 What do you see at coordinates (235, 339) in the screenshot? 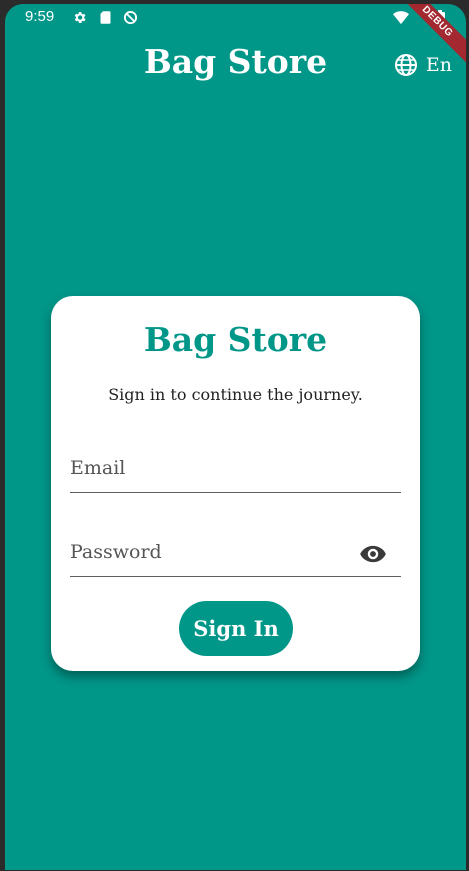
I see `card-title: Bag Store` at bounding box center [235, 339].